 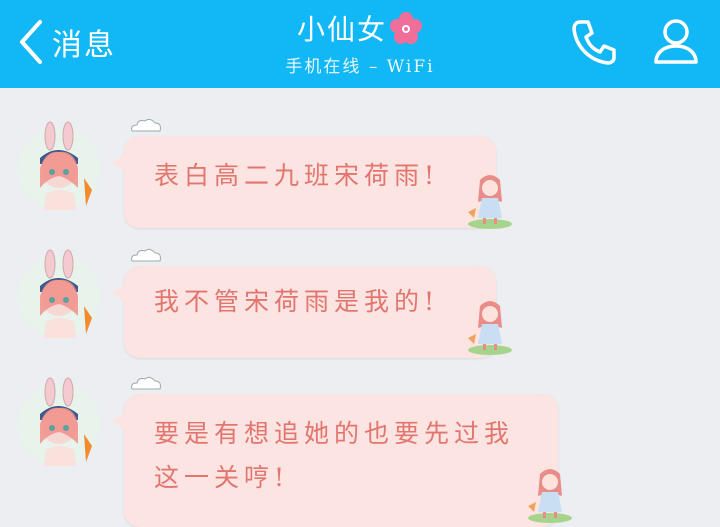 I want to click on message-bubble: 表白高二九班宋荷雨!, so click(x=312, y=182).